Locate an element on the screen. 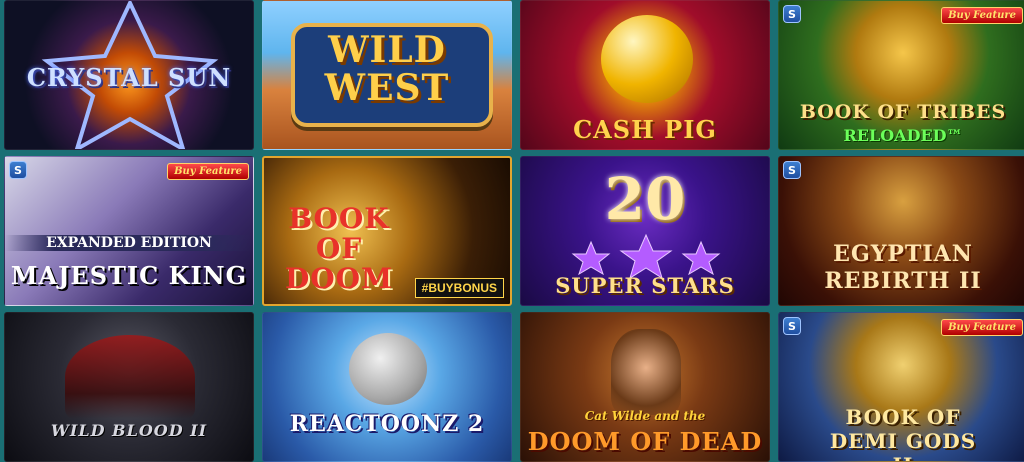  game-tile-reactoonz-2: REACTOONZ 2 is located at coordinates (387, 387).